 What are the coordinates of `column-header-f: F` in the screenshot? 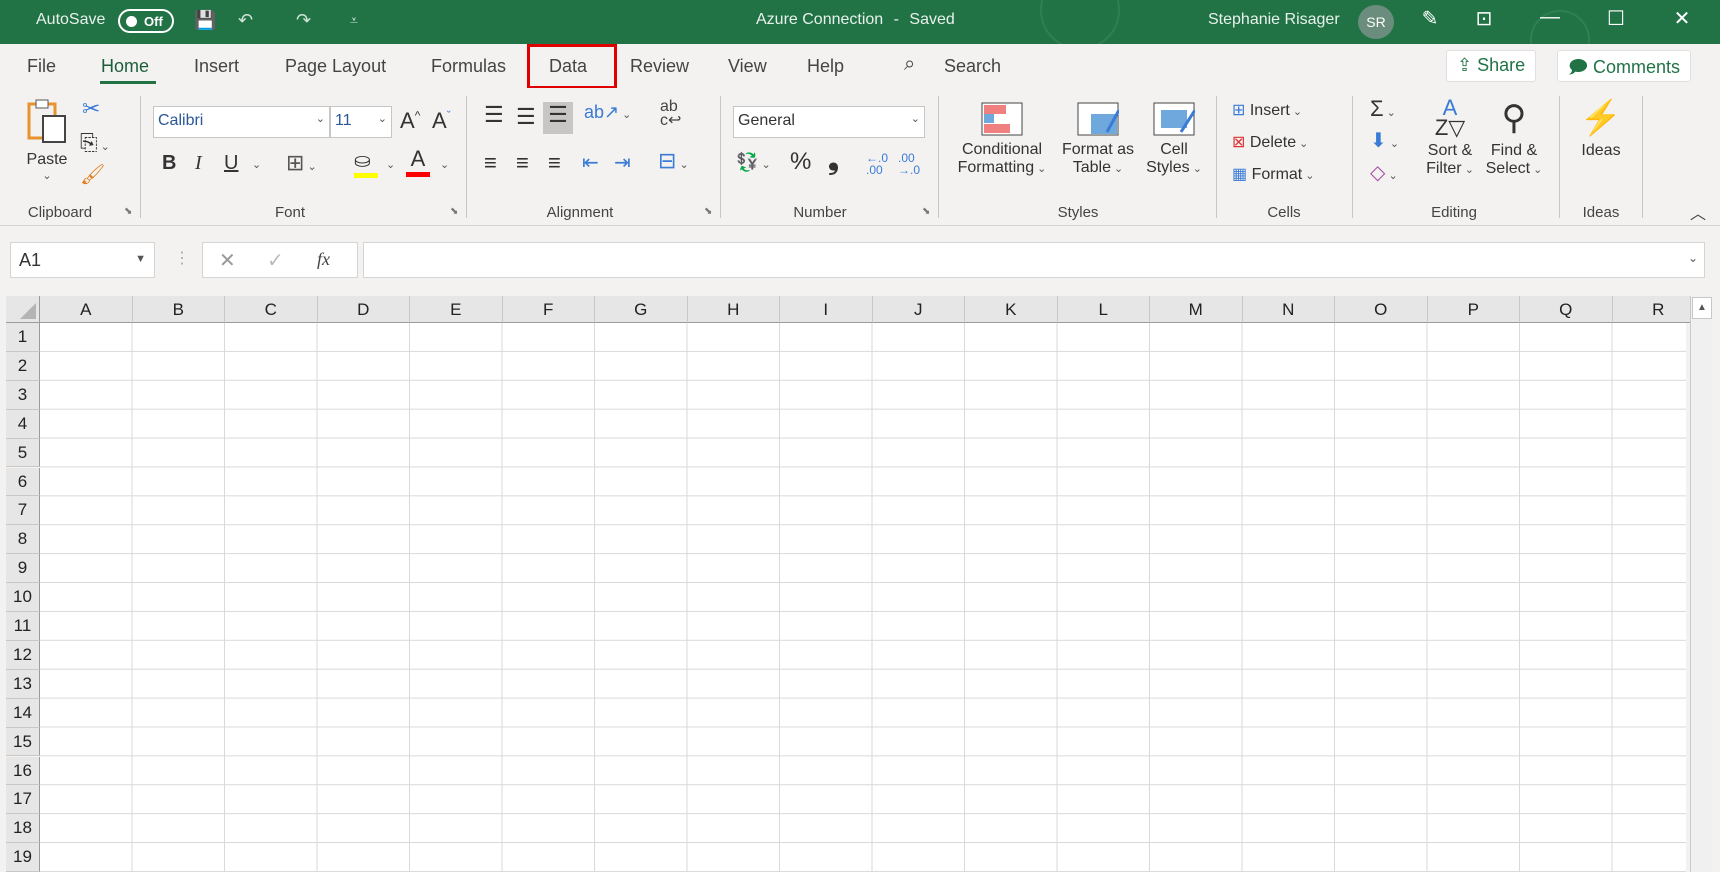 It's located at (548, 309).